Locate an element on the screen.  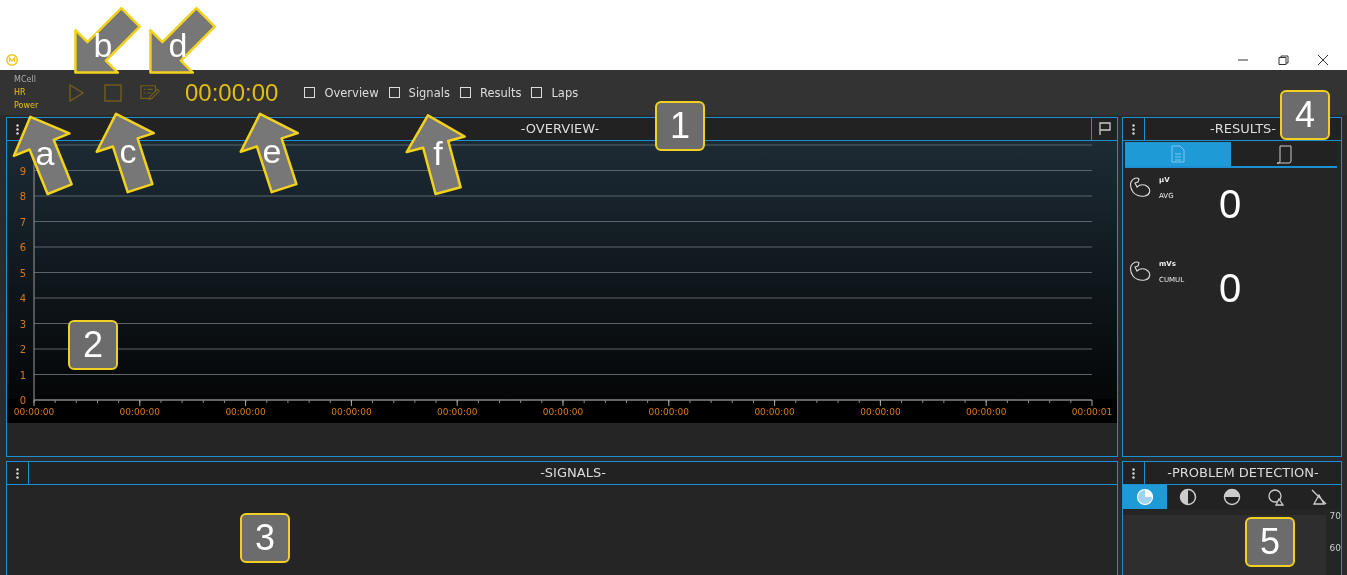
panel-title: -RESULTS- is located at coordinates (1242, 129).